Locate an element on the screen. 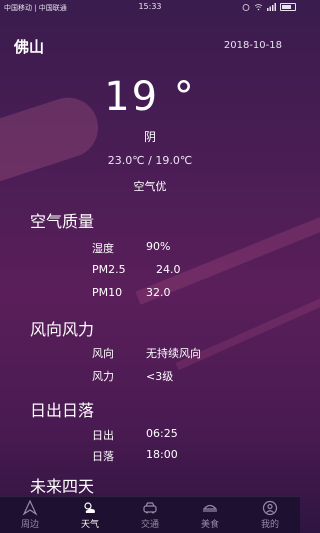 Image resolution: width=320 pixels, height=533 pixels. nav-label-nearby: 周边 is located at coordinates (29, 525).